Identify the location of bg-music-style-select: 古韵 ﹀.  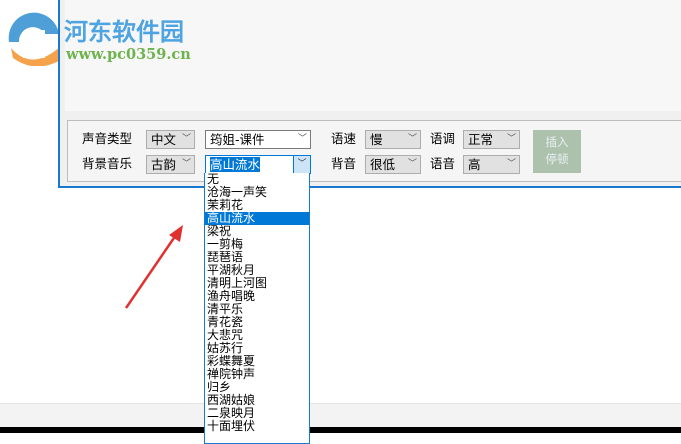
(170, 164).